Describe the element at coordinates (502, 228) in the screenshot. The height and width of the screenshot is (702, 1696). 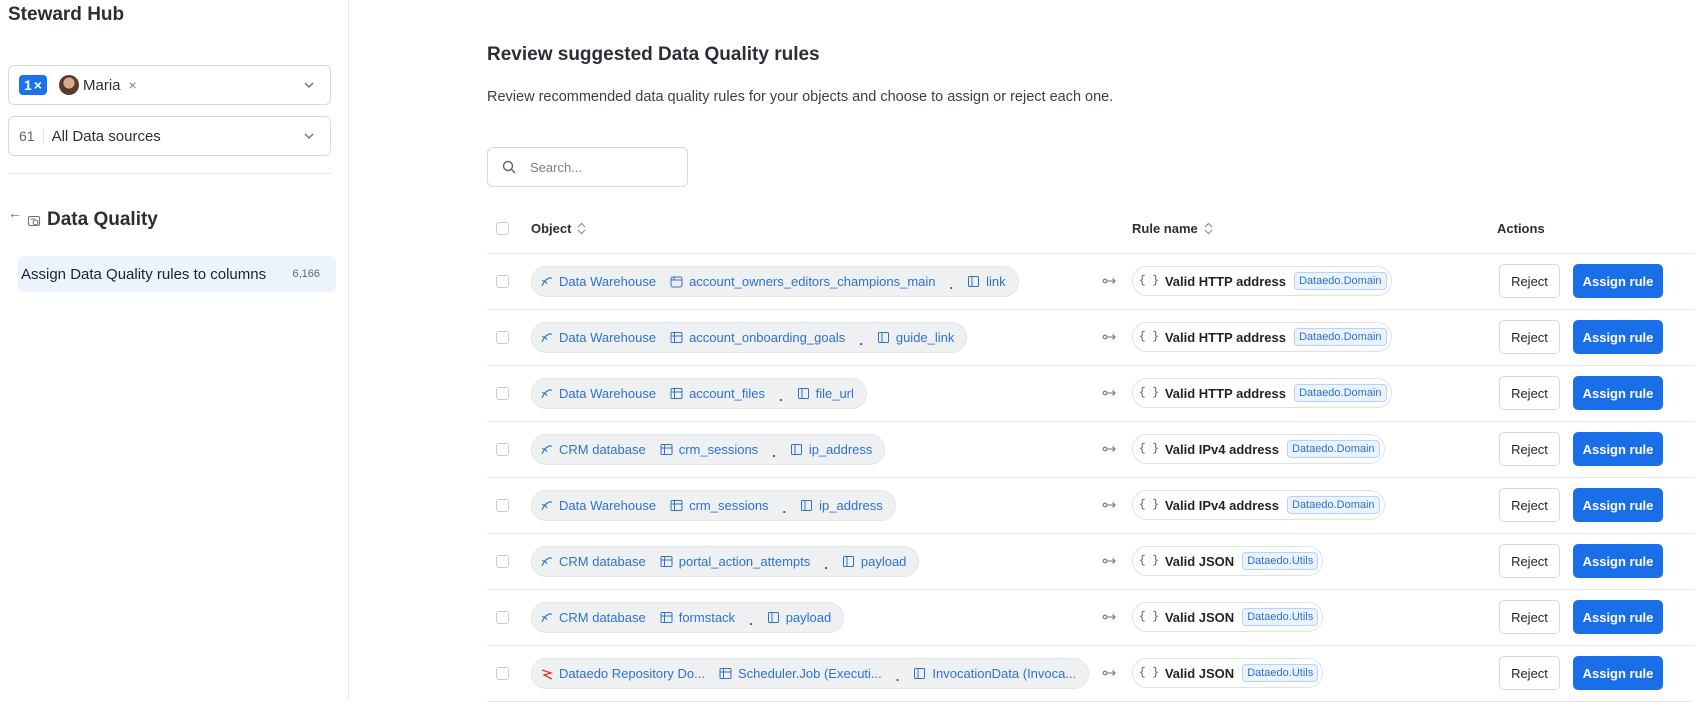
I see `select-all-checkbox` at that location.